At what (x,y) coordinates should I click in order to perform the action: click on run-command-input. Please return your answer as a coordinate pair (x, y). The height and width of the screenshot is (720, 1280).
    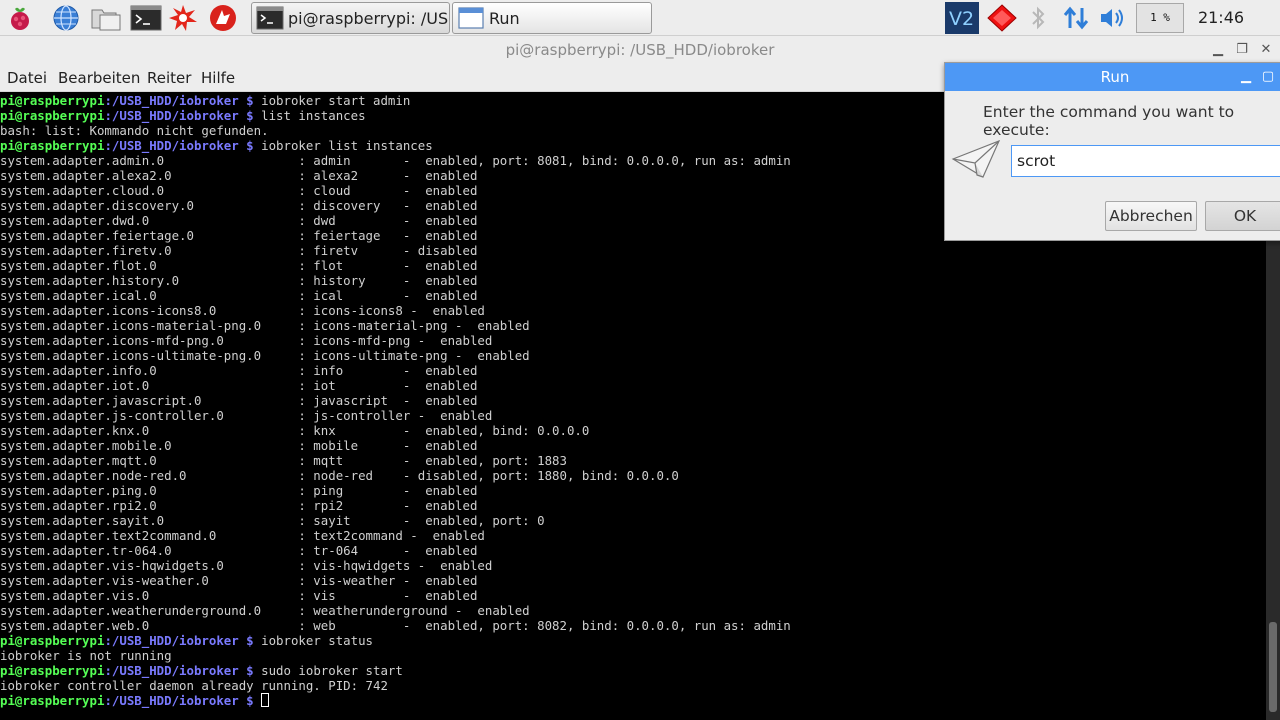
    Looking at the image, I should click on (1145, 161).